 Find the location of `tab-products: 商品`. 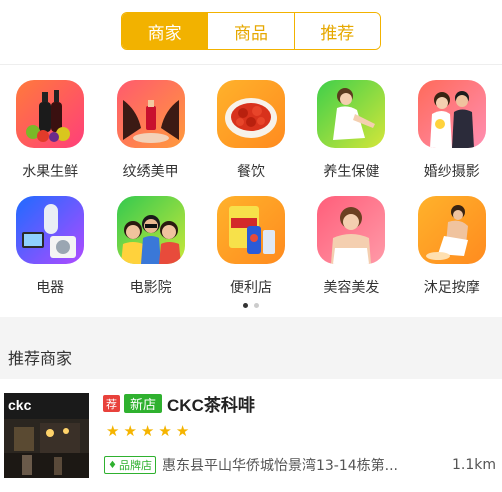

tab-products: 商品 is located at coordinates (250, 31).